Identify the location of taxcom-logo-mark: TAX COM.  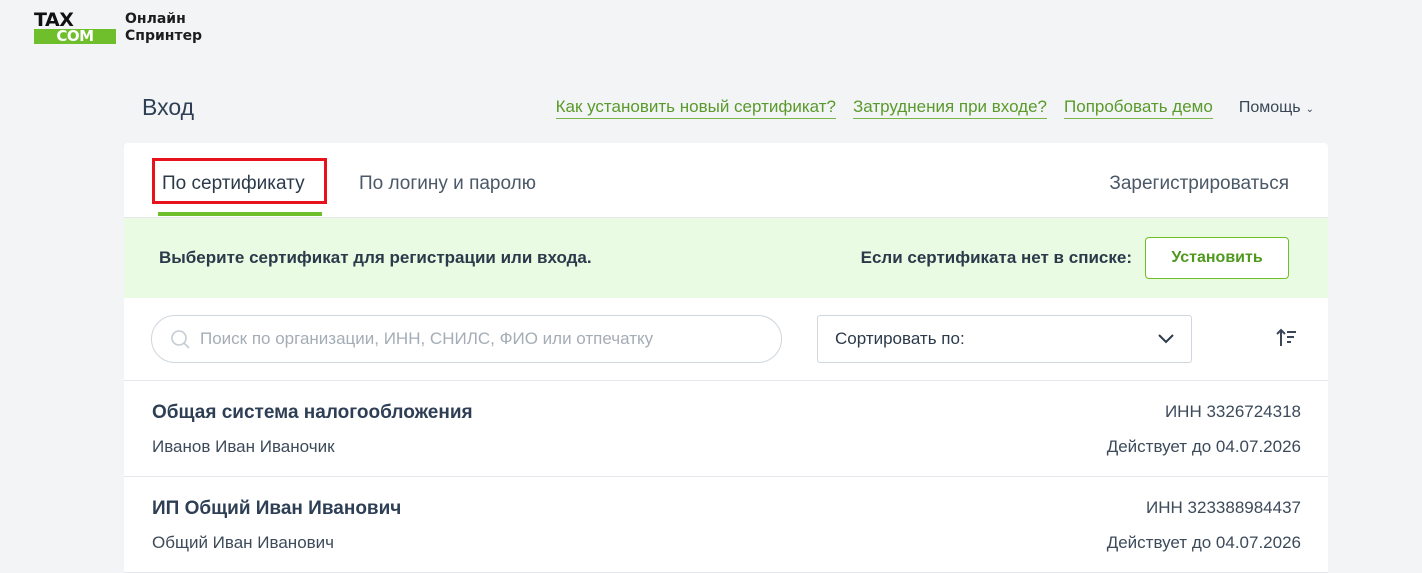
(75, 26).